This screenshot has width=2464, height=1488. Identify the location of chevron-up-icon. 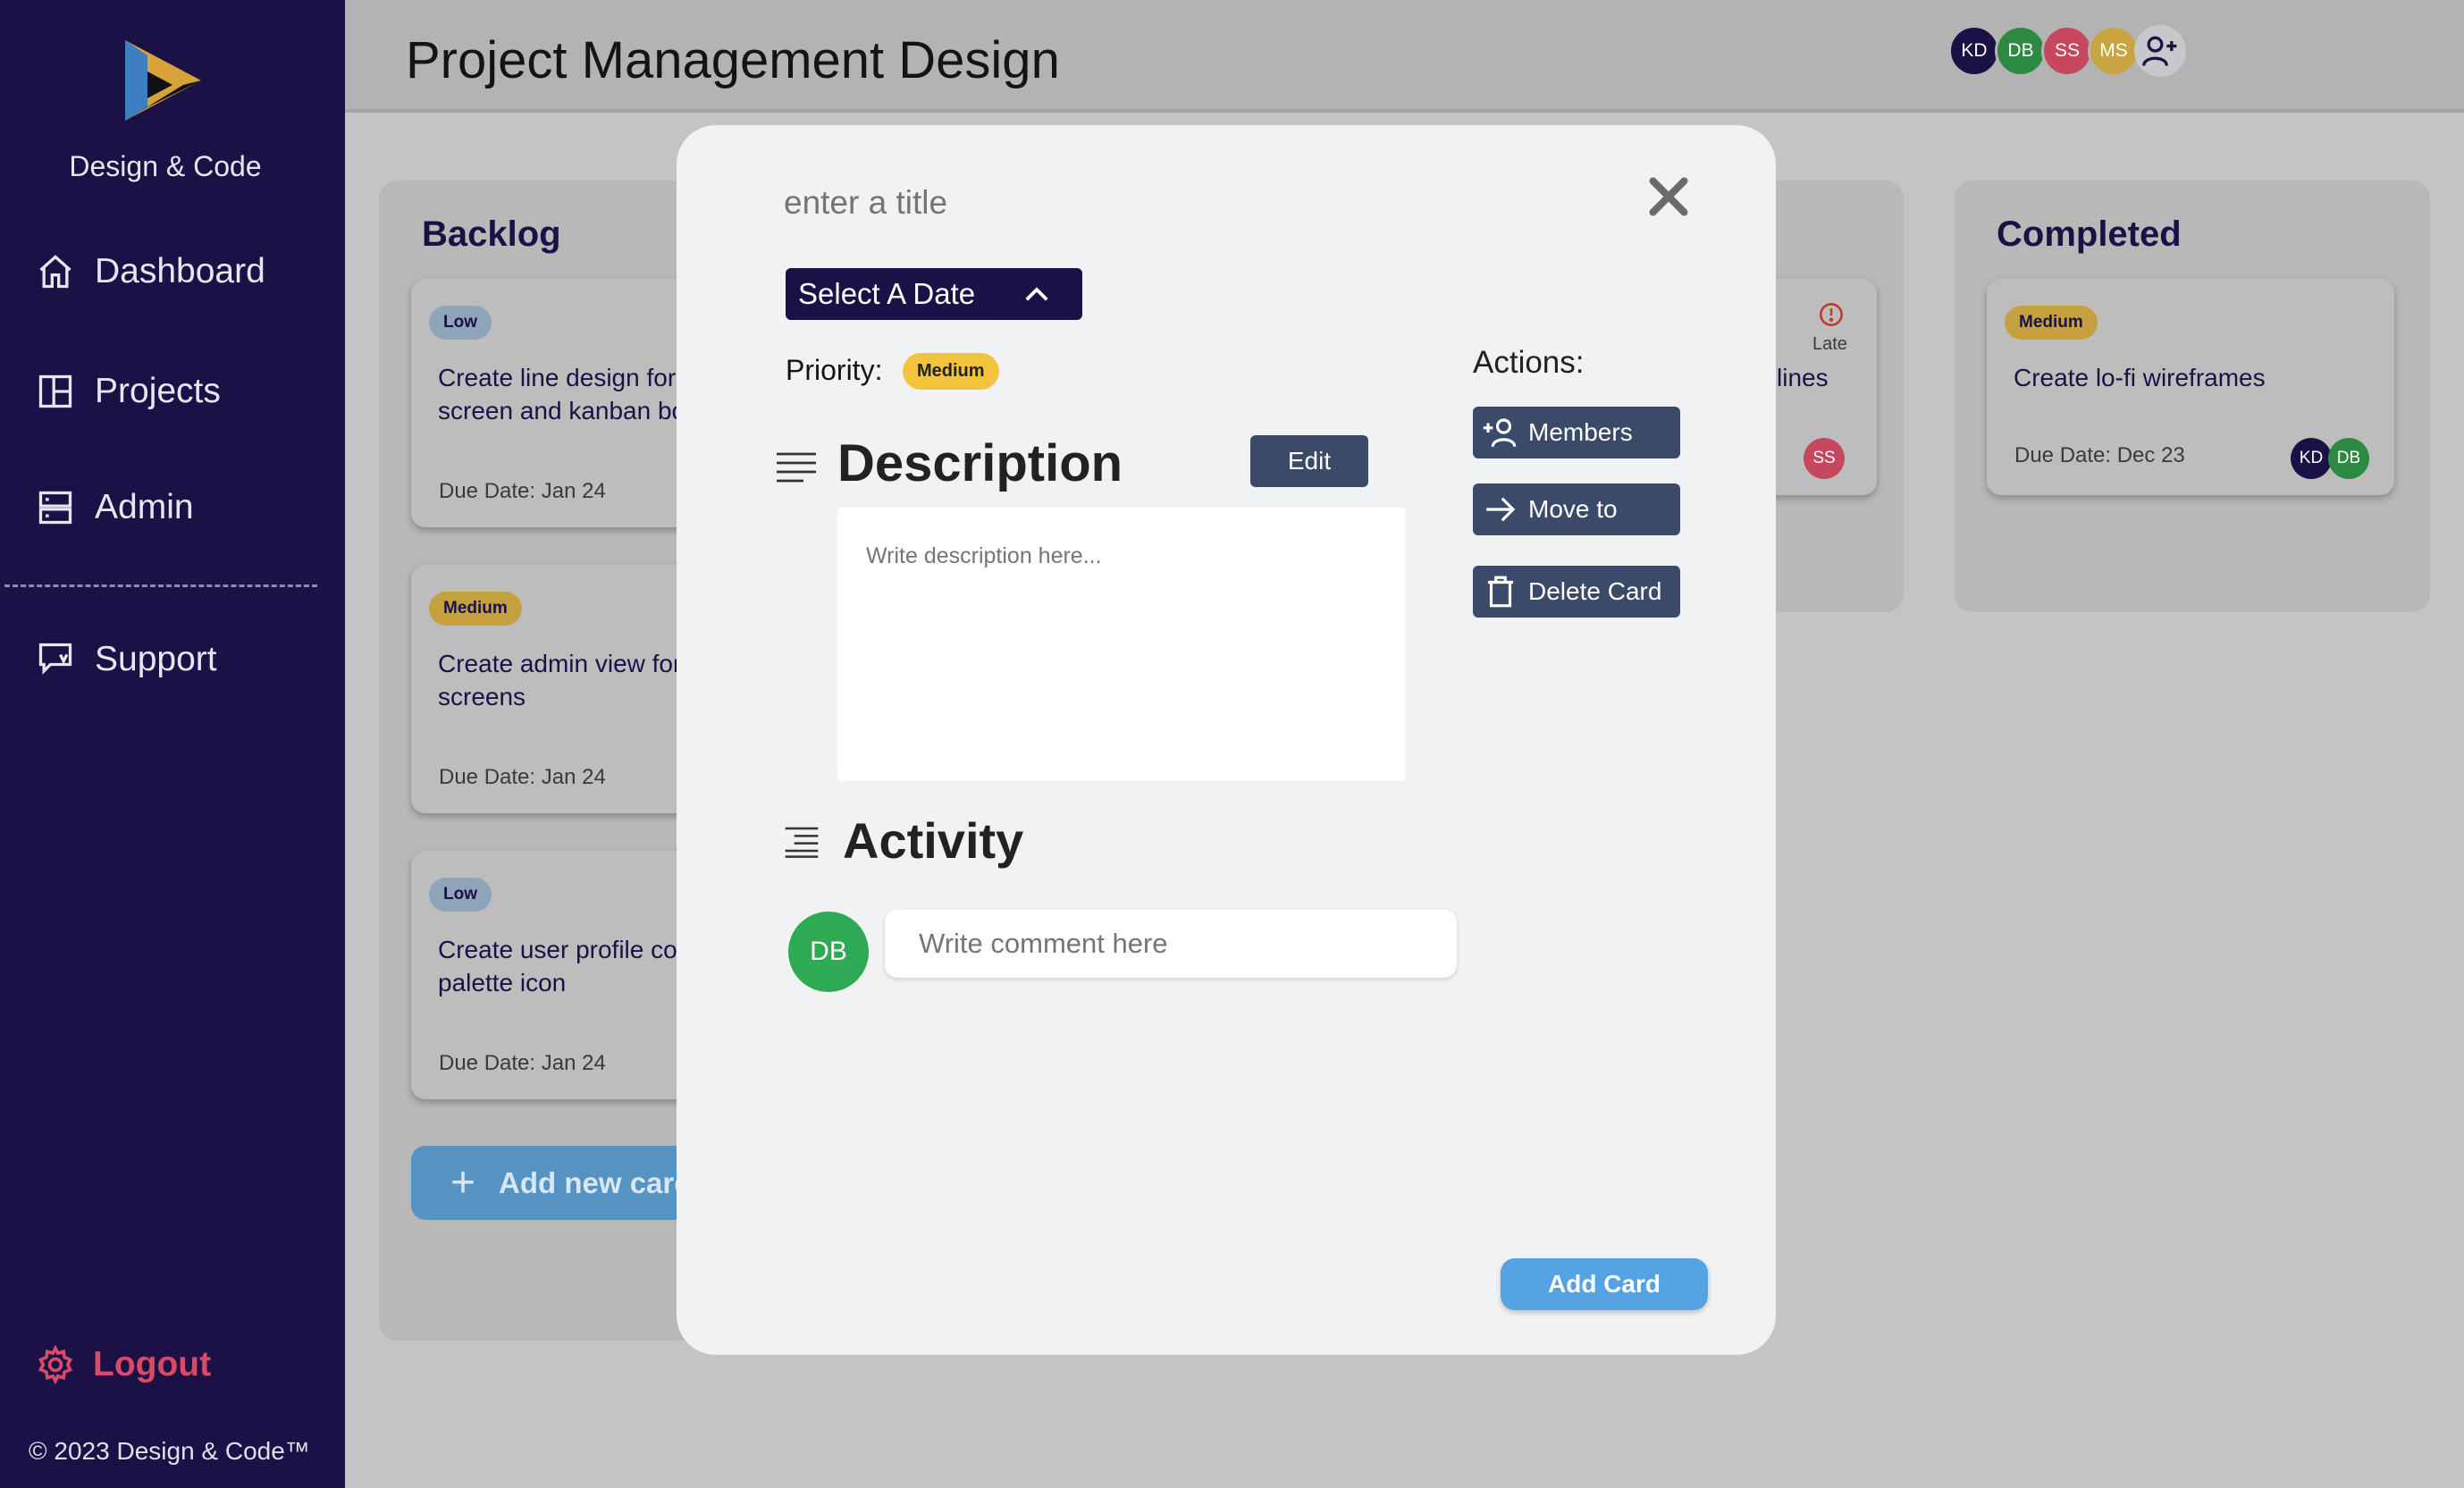
(1036, 294).